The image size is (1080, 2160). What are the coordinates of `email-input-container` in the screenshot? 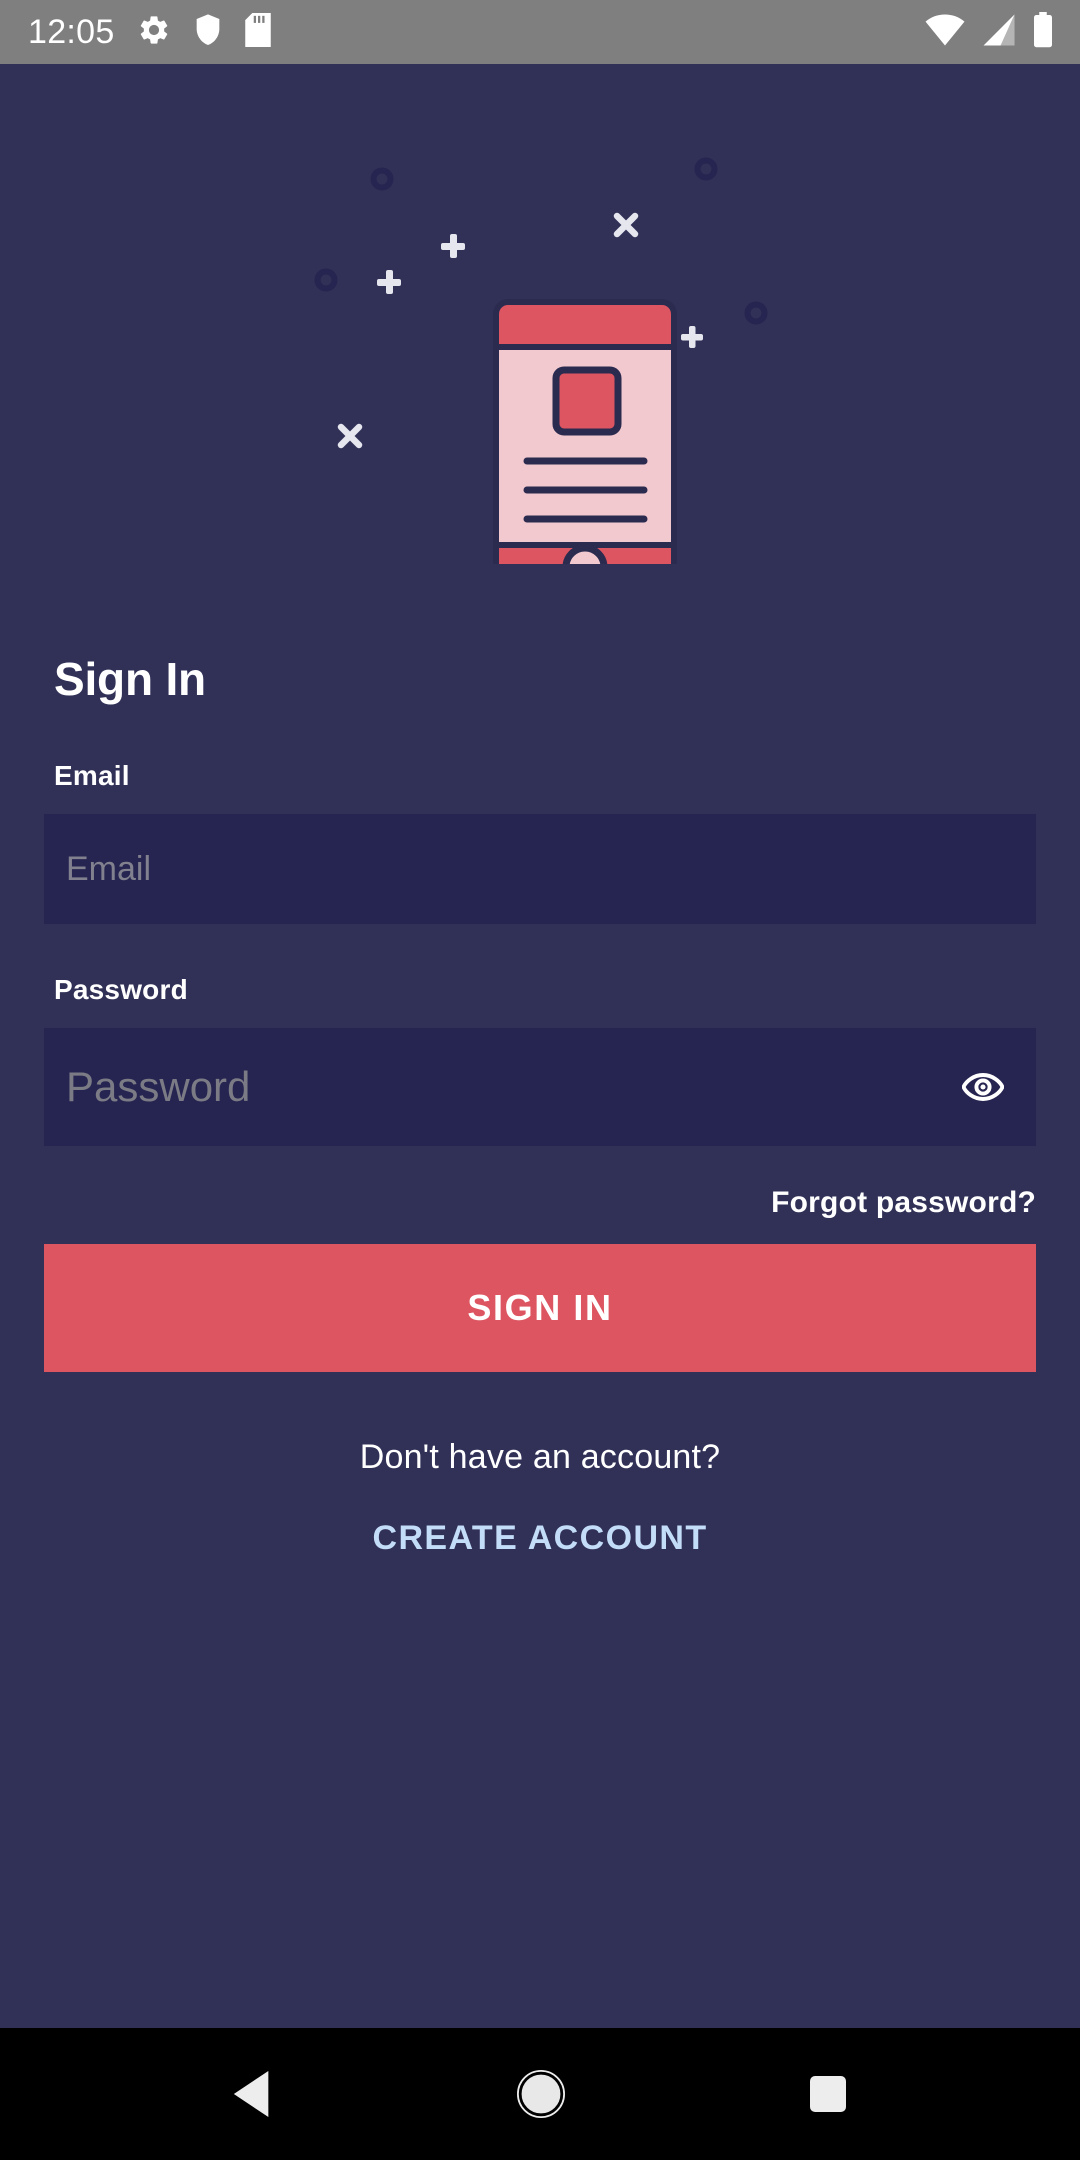 It's located at (540, 869).